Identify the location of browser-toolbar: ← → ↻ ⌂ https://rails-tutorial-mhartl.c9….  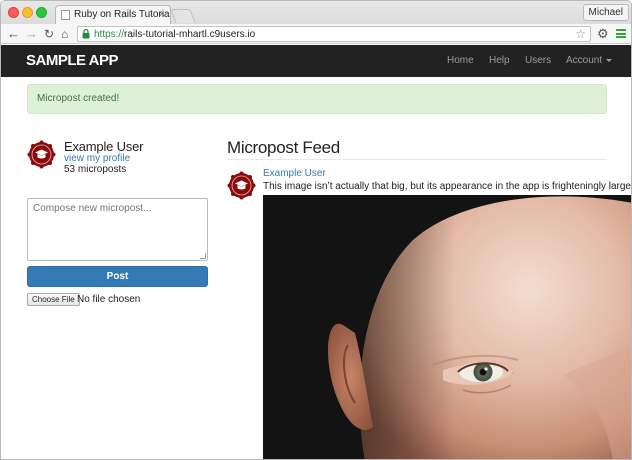
(316, 34).